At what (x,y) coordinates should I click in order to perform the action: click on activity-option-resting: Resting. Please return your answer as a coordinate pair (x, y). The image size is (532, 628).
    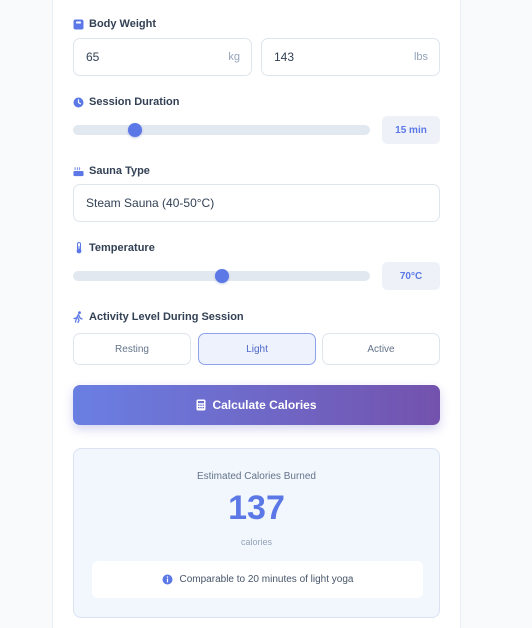
    Looking at the image, I should click on (132, 349).